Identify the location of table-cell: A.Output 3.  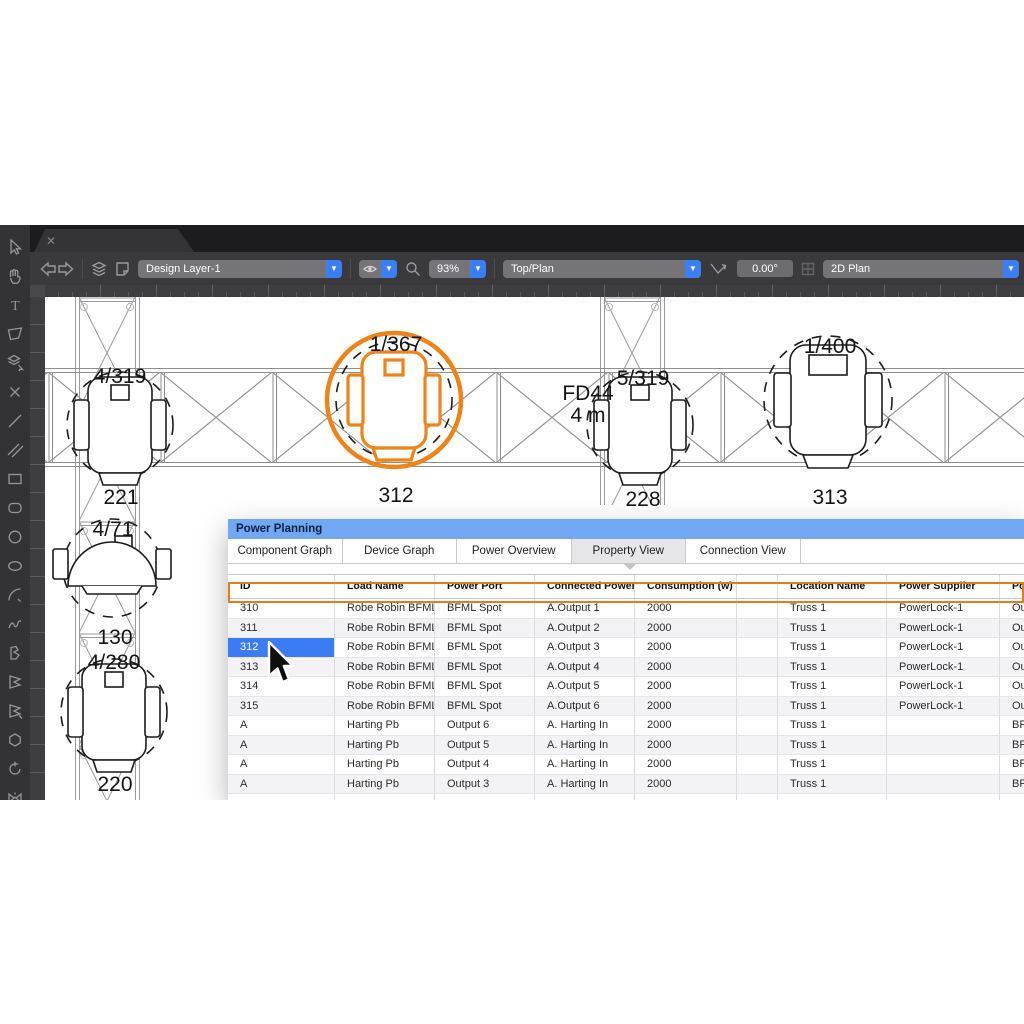
(585, 648).